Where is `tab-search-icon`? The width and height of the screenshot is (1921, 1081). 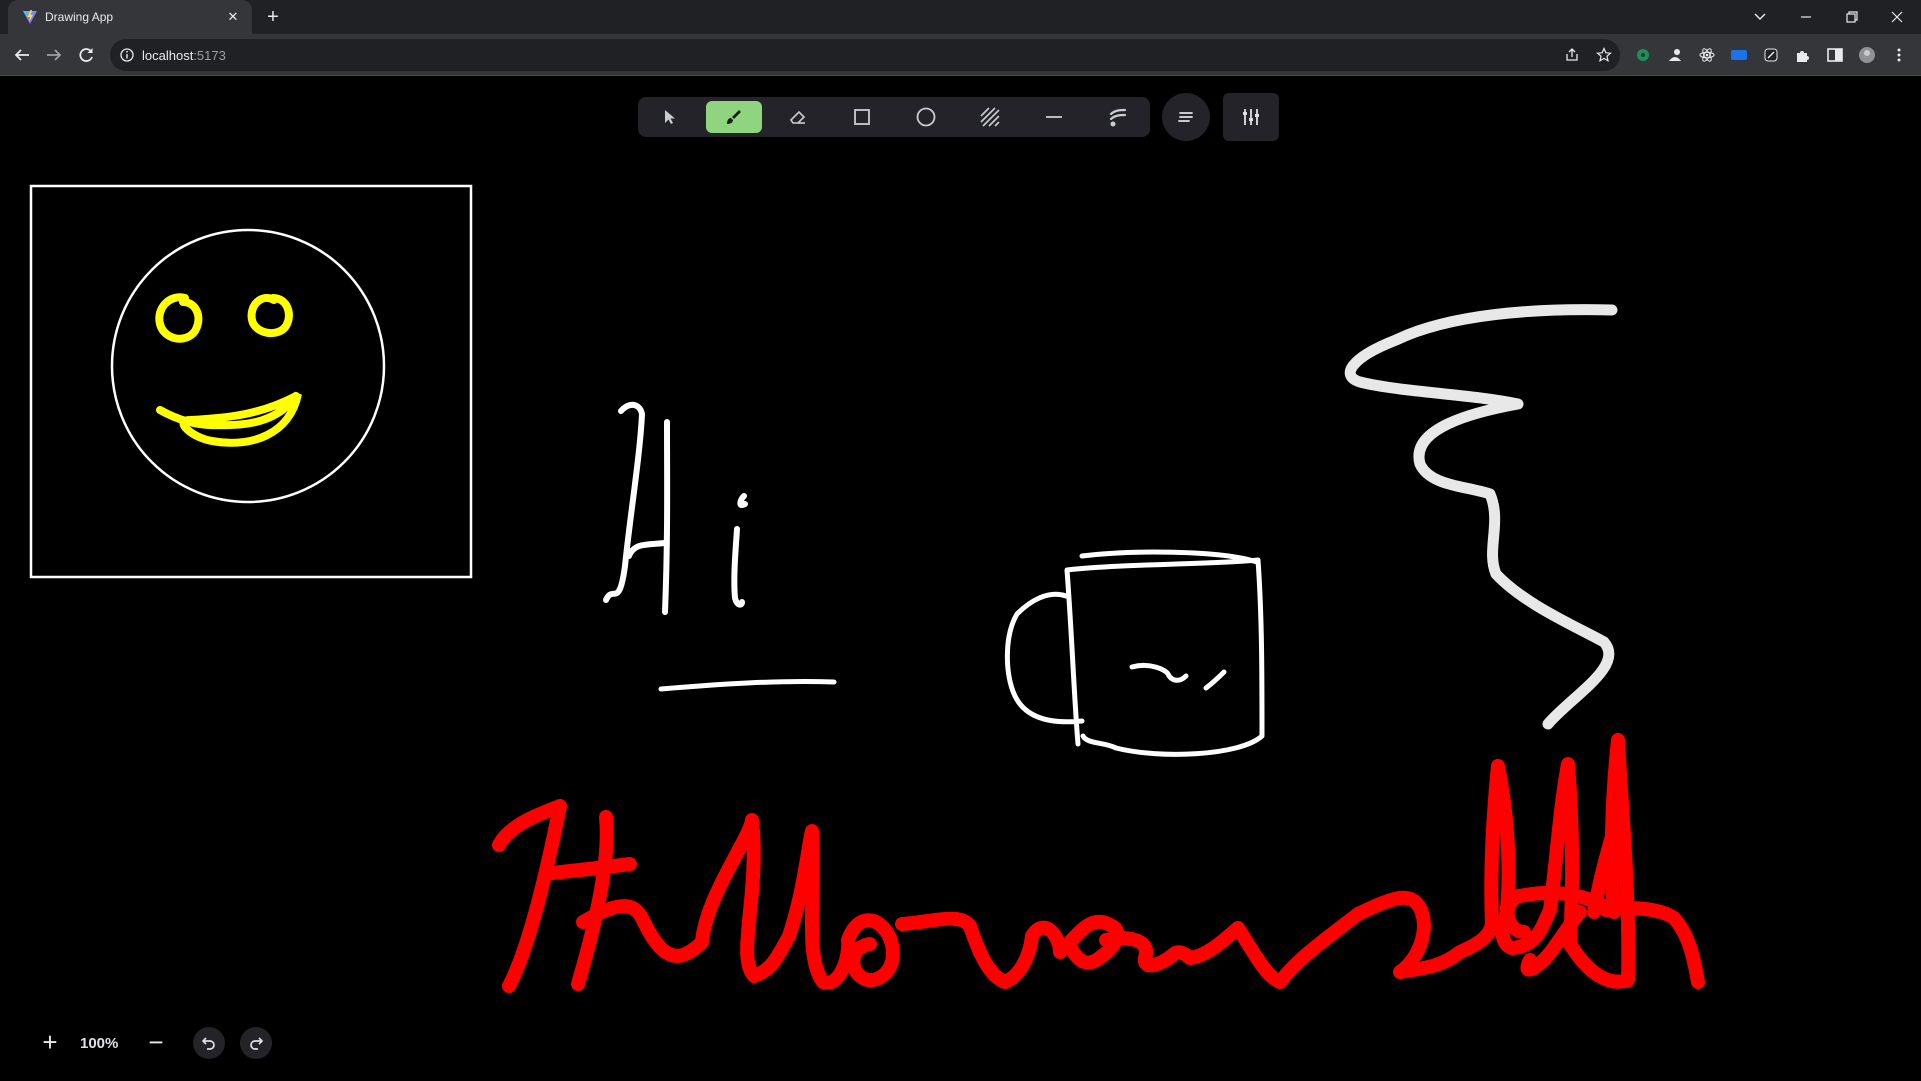 tab-search-icon is located at coordinates (1760, 17).